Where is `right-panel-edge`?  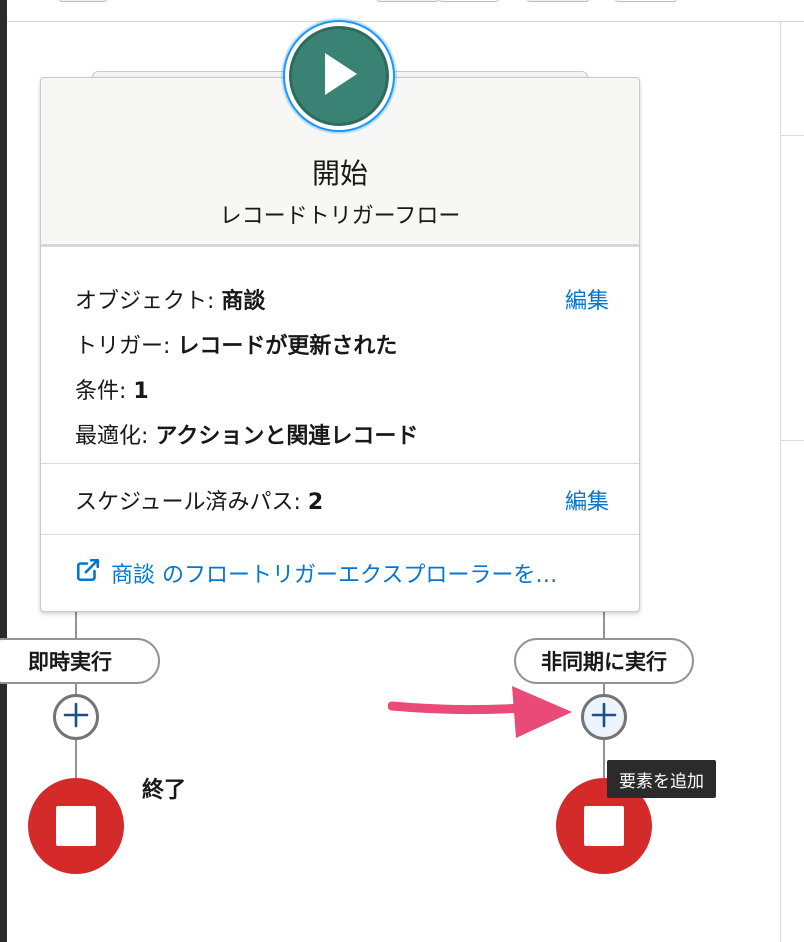
right-panel-edge is located at coordinates (792, 482).